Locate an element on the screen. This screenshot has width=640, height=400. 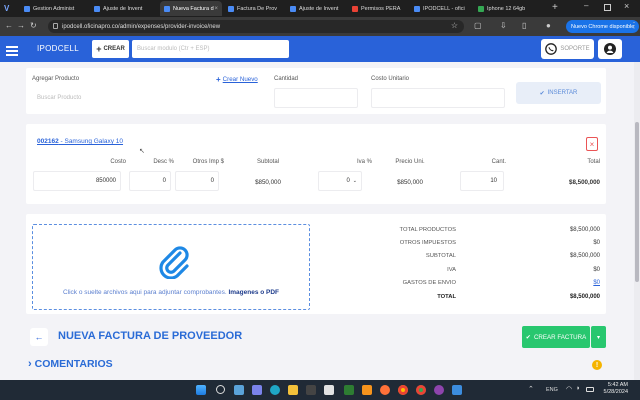
page-scrollbar is located at coordinates (637, 221).